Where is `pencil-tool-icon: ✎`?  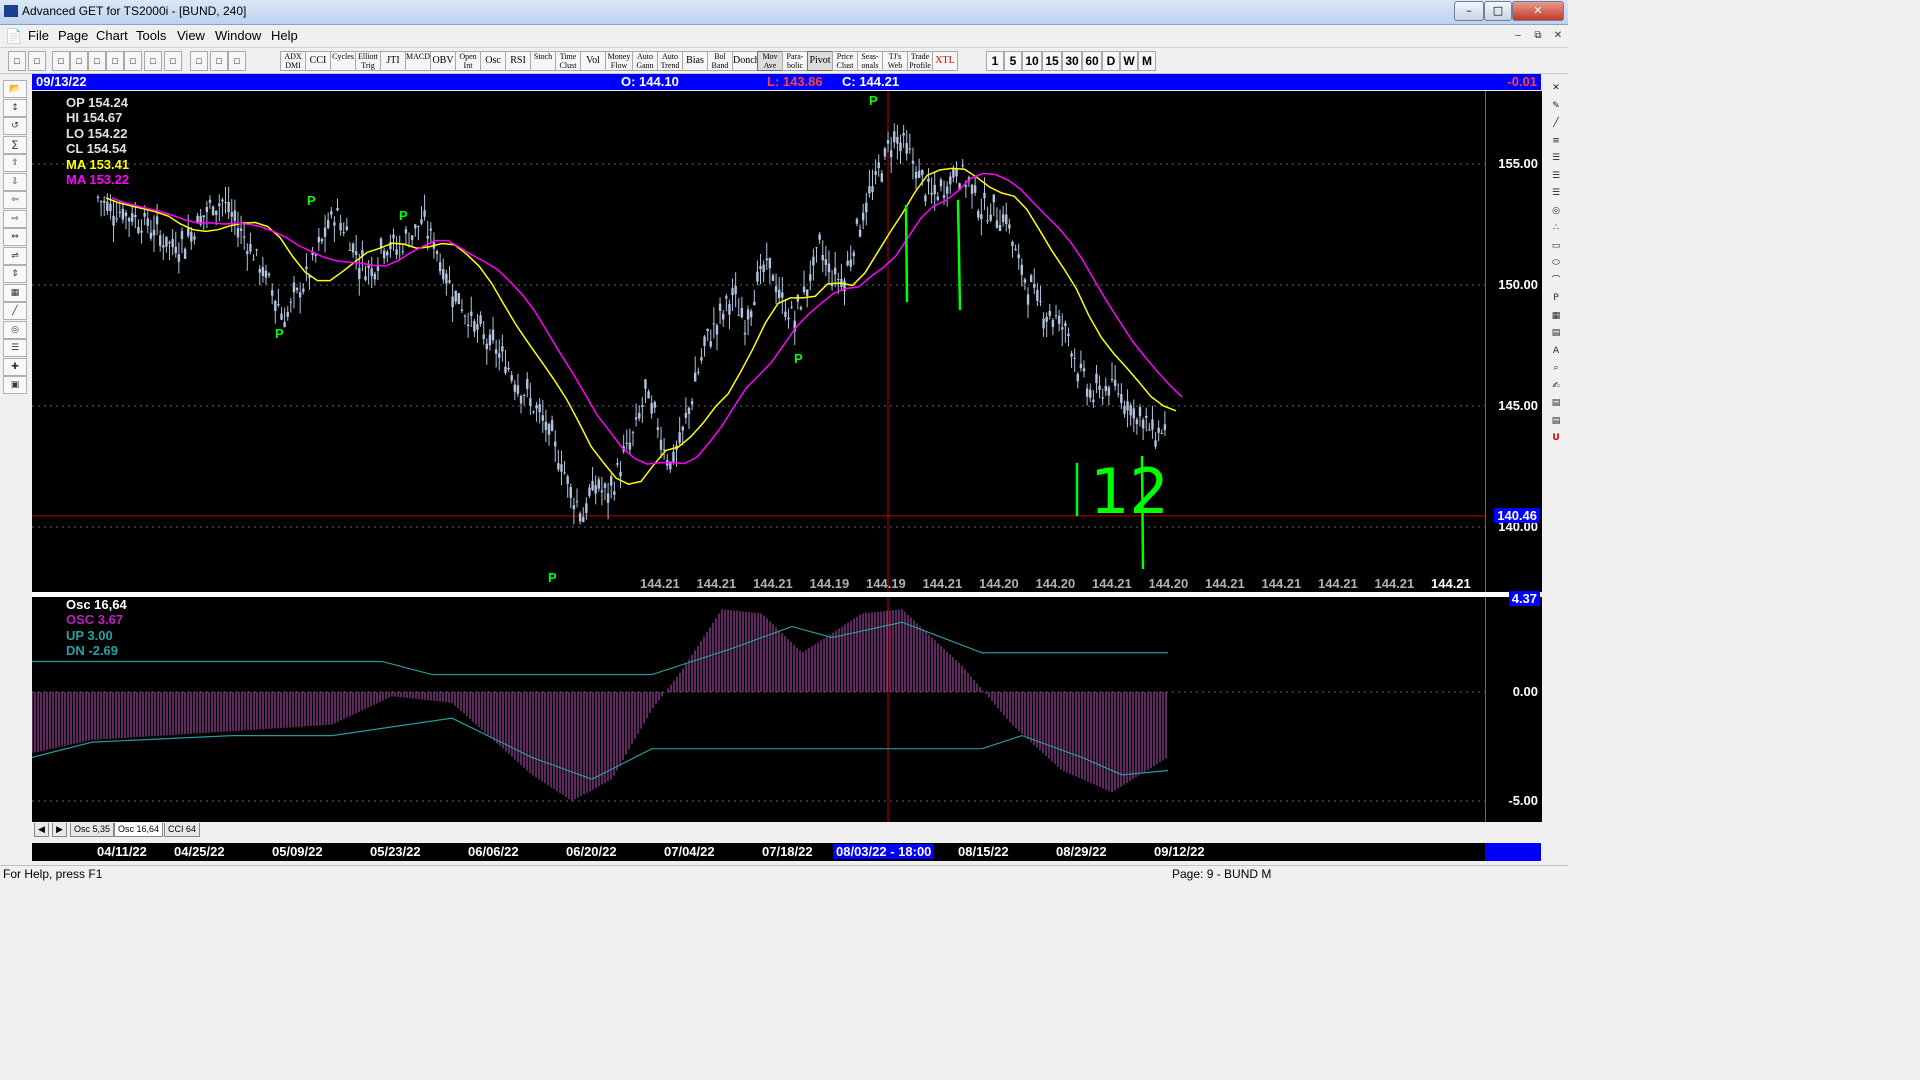 pencil-tool-icon: ✎ is located at coordinates (1556, 106).